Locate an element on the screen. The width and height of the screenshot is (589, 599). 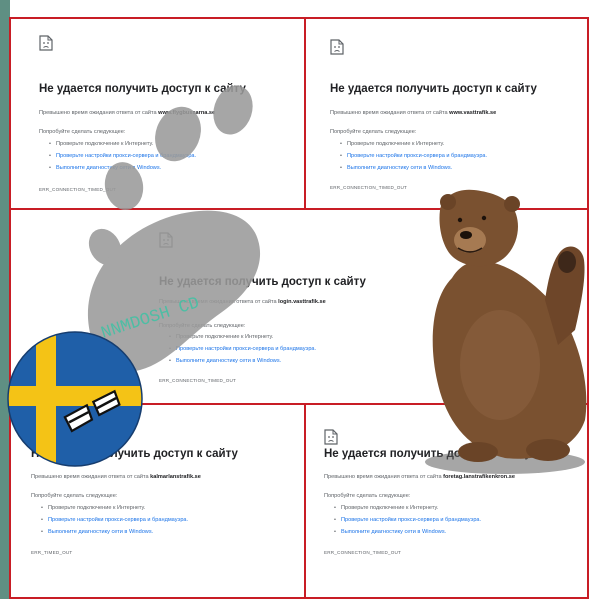
site-domain: kalmarlanstrafik.se is located at coordinates (175, 477).